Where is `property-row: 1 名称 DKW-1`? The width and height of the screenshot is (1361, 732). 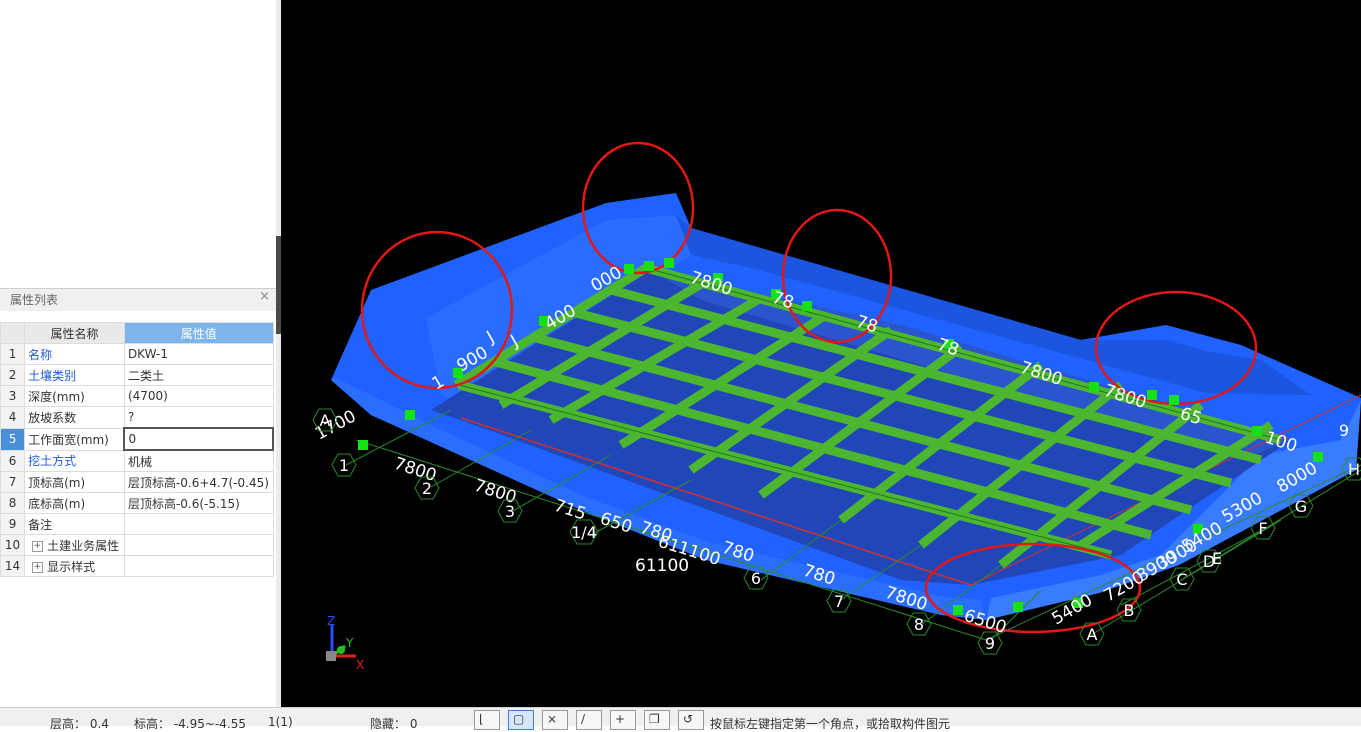
property-row: 1 名称 DKW-1 is located at coordinates (137, 354).